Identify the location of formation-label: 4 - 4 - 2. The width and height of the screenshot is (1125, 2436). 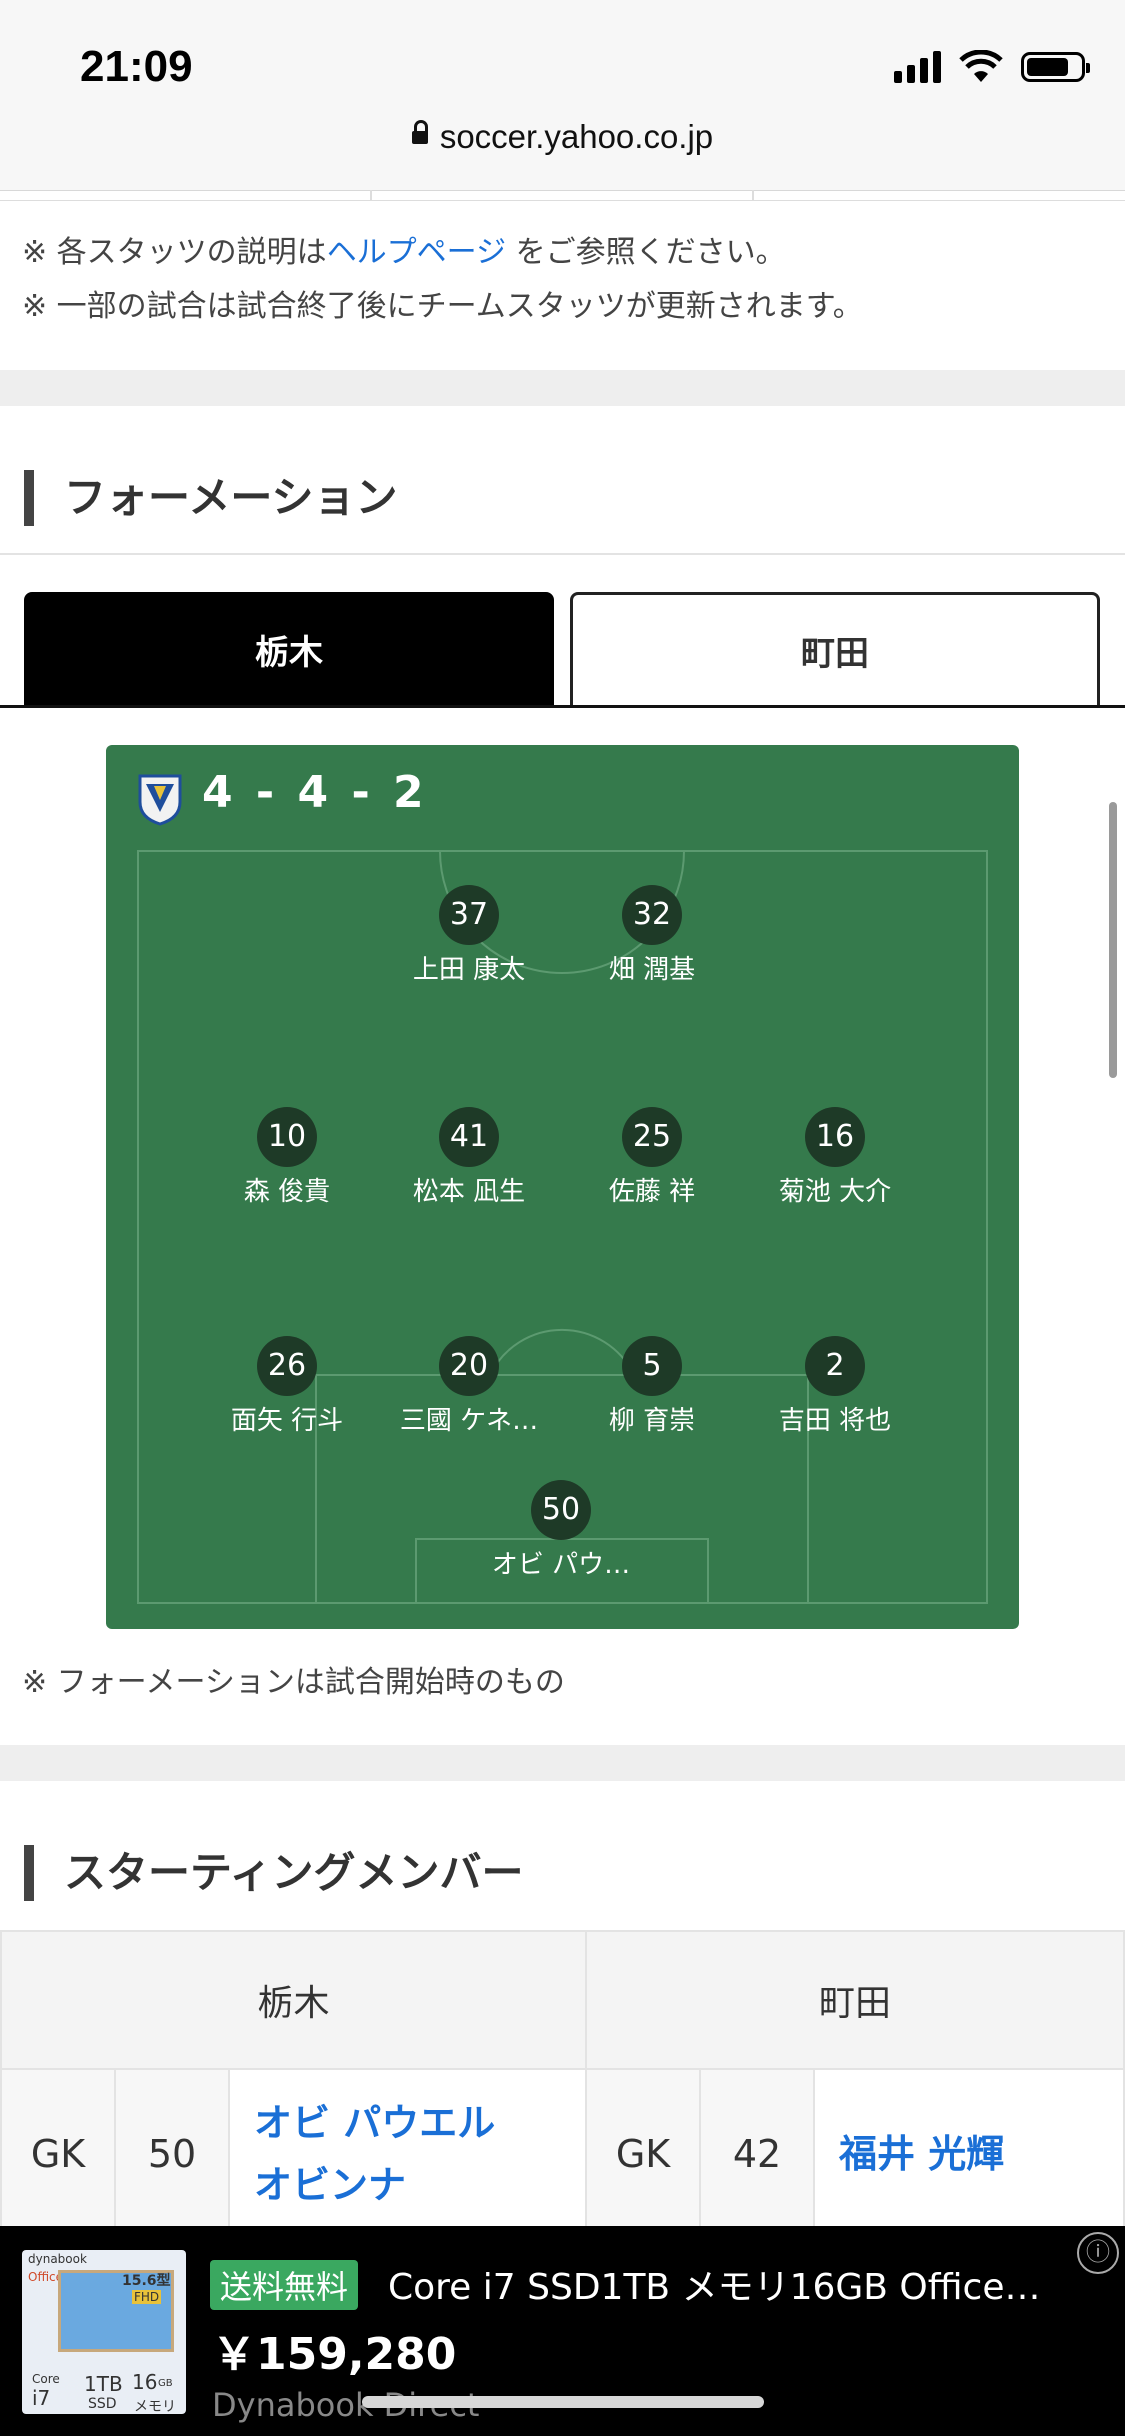
(315, 792).